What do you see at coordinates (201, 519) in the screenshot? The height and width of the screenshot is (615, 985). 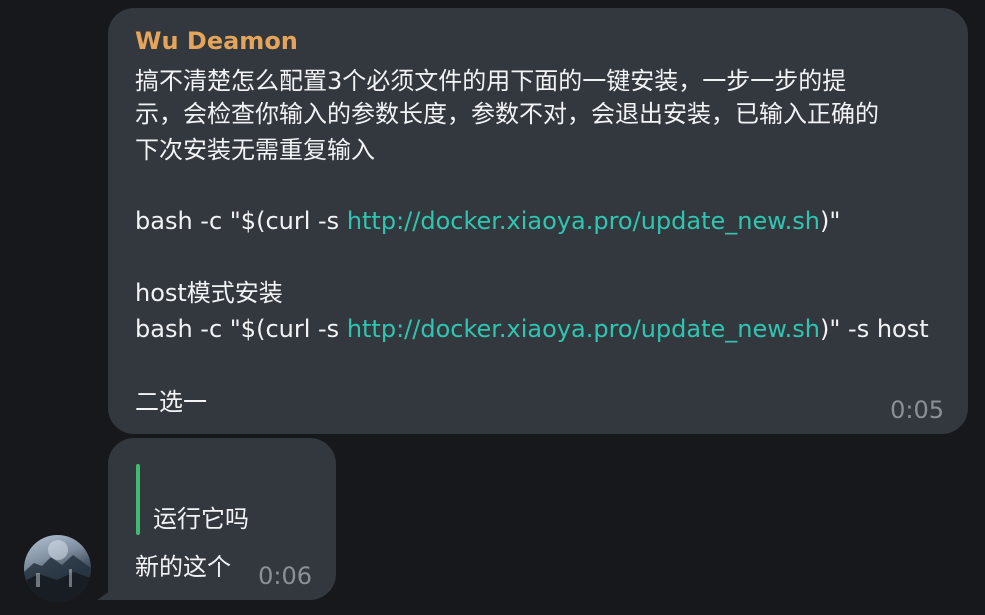 I see `quoted-message: 运行它吗` at bounding box center [201, 519].